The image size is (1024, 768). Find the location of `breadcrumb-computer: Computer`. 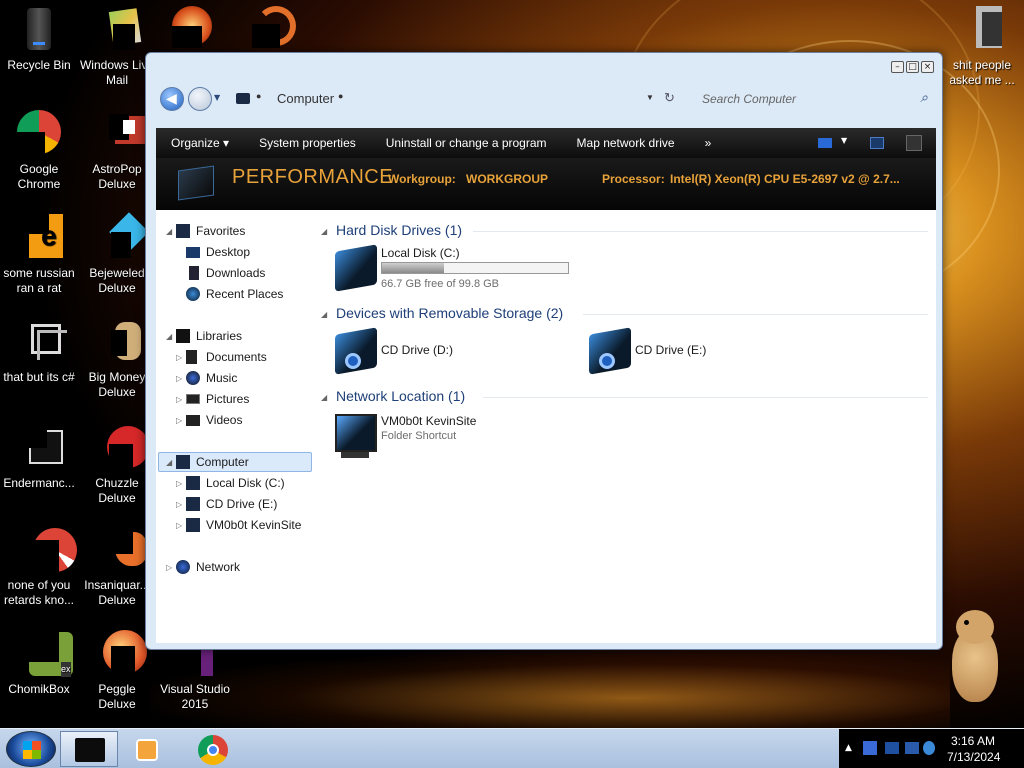

breadcrumb-computer: Computer is located at coordinates (305, 98).